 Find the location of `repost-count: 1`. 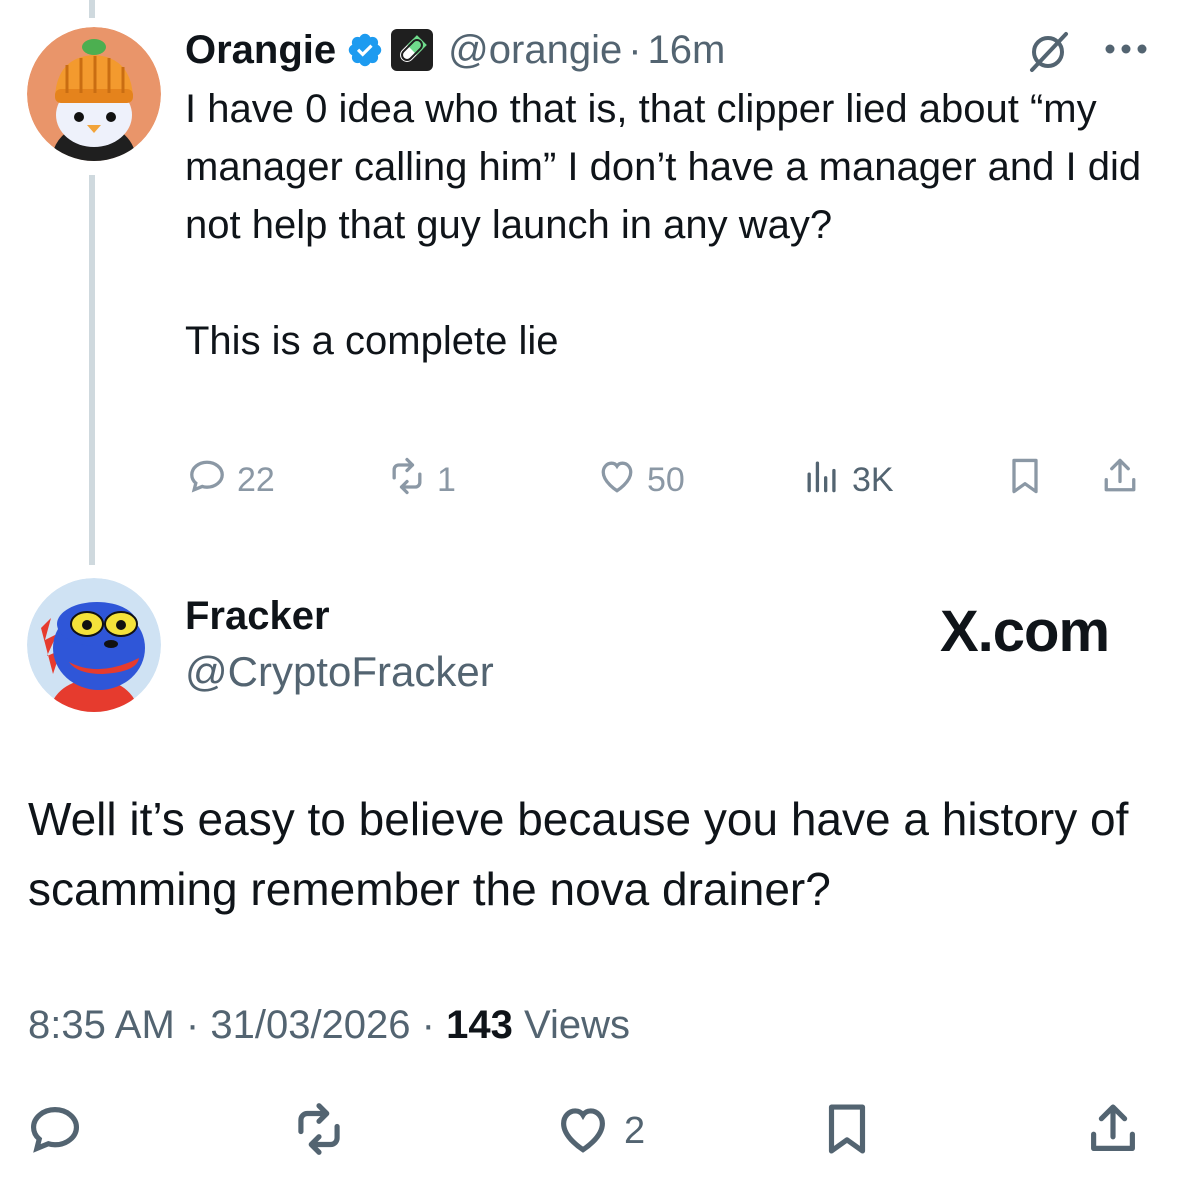

repost-count: 1 is located at coordinates (446, 480).